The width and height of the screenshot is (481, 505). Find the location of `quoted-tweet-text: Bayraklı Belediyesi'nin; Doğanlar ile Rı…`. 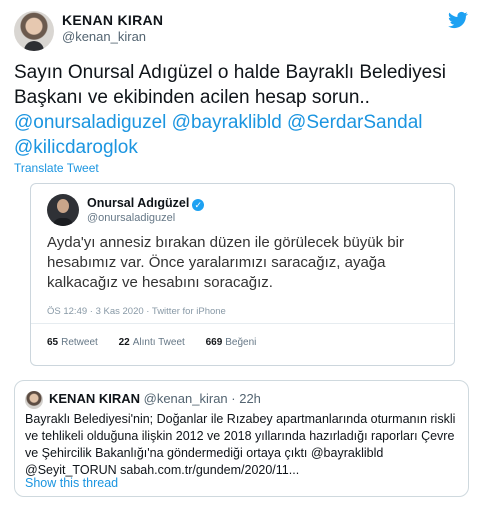

quoted-tweet-text: Bayraklı Belediyesi'nin; Doğanlar ile Rı… is located at coordinates (244, 445).